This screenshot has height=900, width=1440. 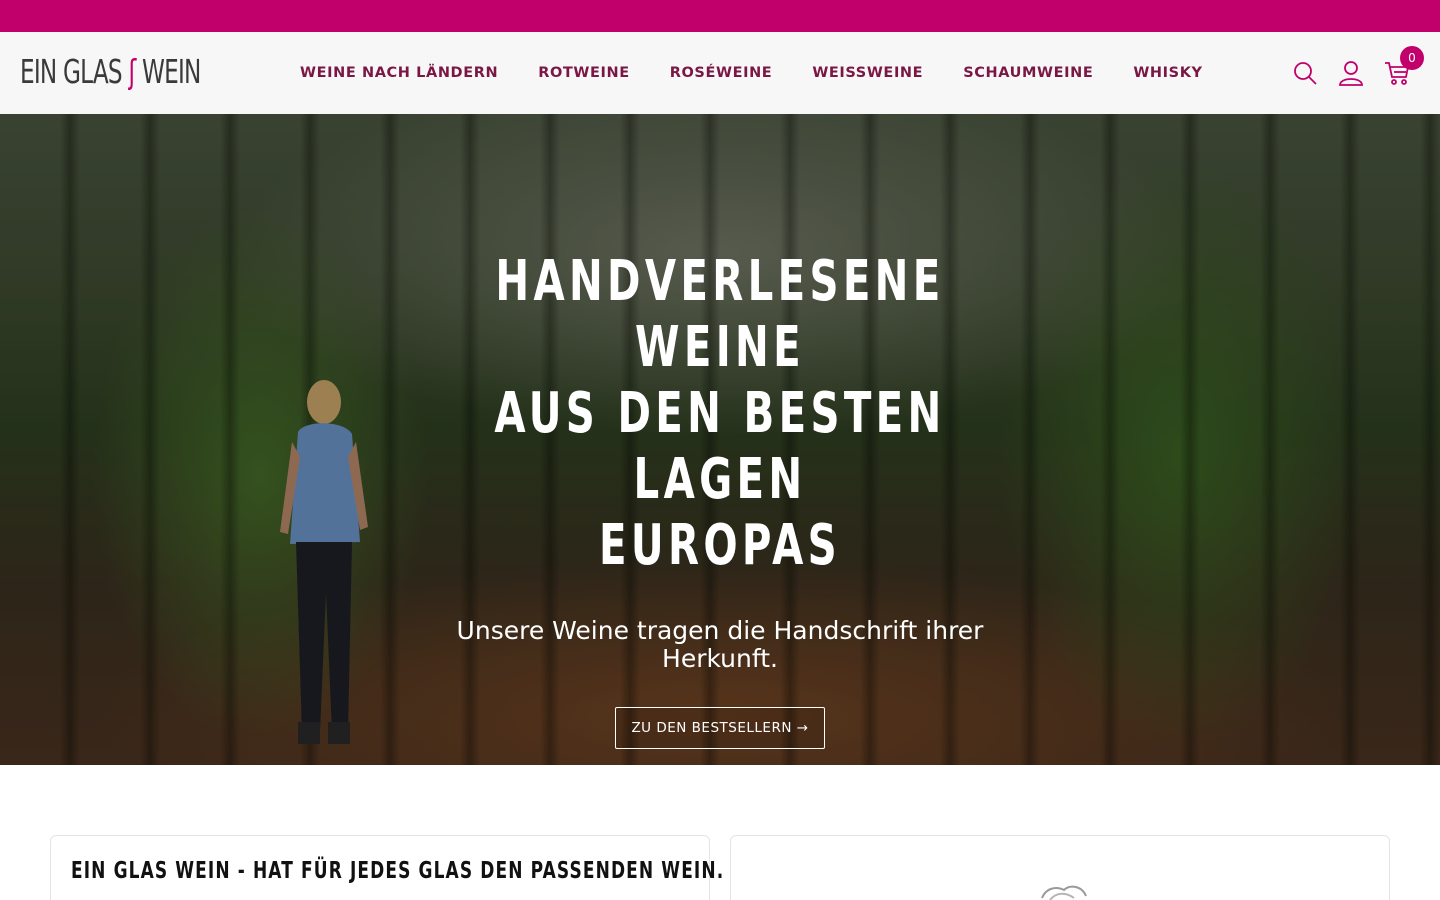 I want to click on hero-title-line-2: AUS DEN BESTEN LAGEN, so click(x=720, y=446).